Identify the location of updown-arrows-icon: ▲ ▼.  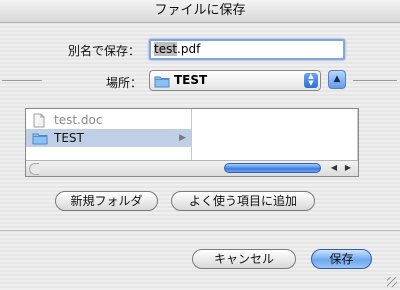
(311, 80).